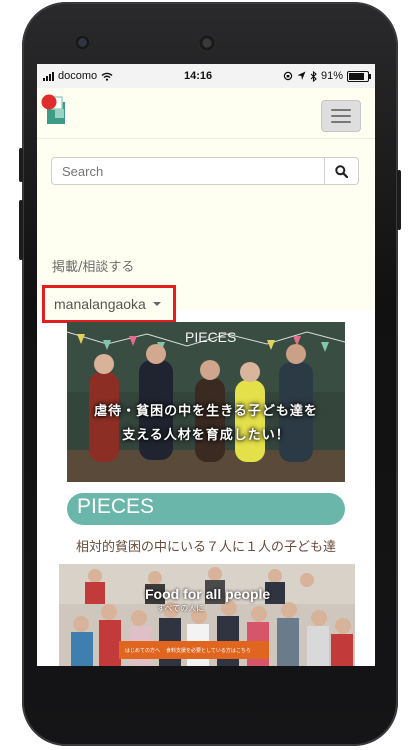  What do you see at coordinates (188, 171) in the screenshot?
I see `search-input` at bounding box center [188, 171].